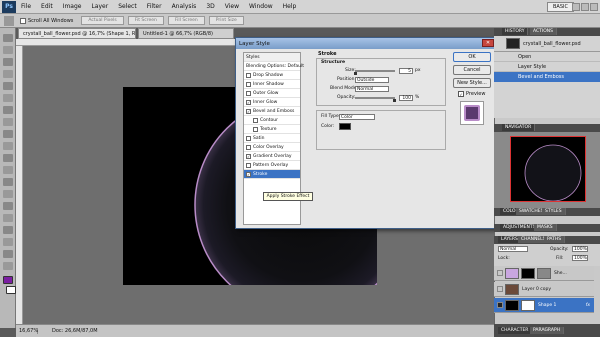  I want to click on maximize-icon, so click(585, 7).